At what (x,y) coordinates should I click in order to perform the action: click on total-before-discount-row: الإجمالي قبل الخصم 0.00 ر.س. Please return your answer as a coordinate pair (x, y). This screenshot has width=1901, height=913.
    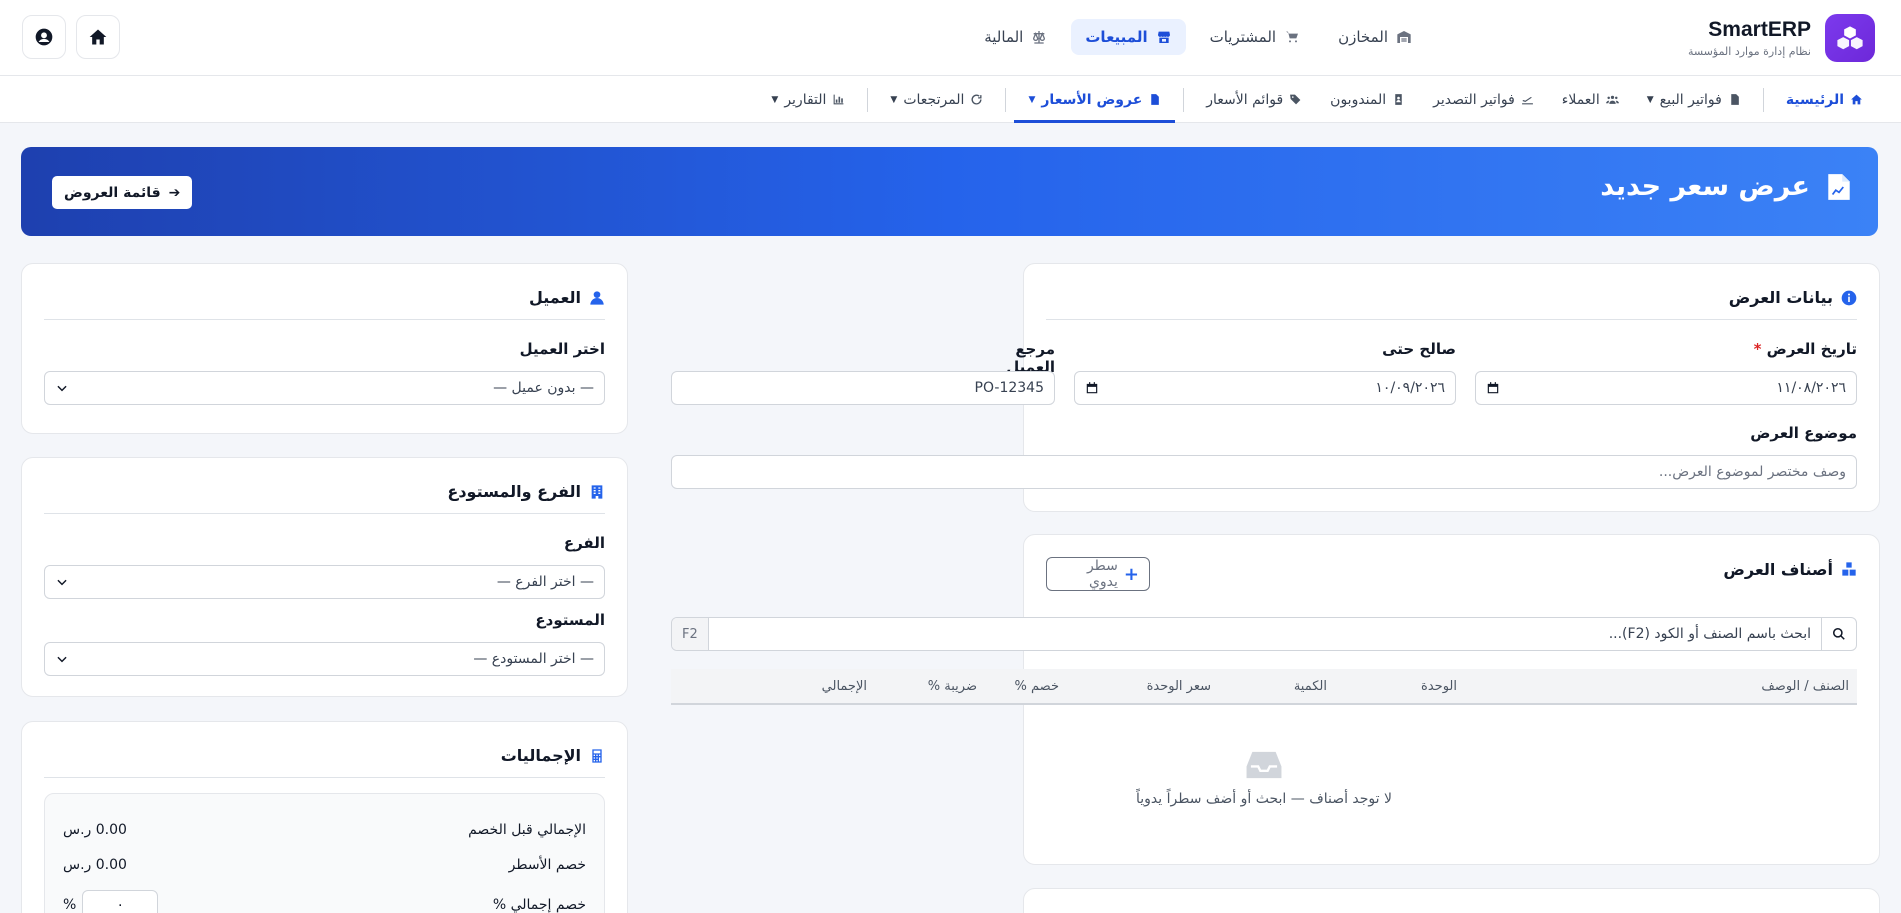
    Looking at the image, I should click on (324, 830).